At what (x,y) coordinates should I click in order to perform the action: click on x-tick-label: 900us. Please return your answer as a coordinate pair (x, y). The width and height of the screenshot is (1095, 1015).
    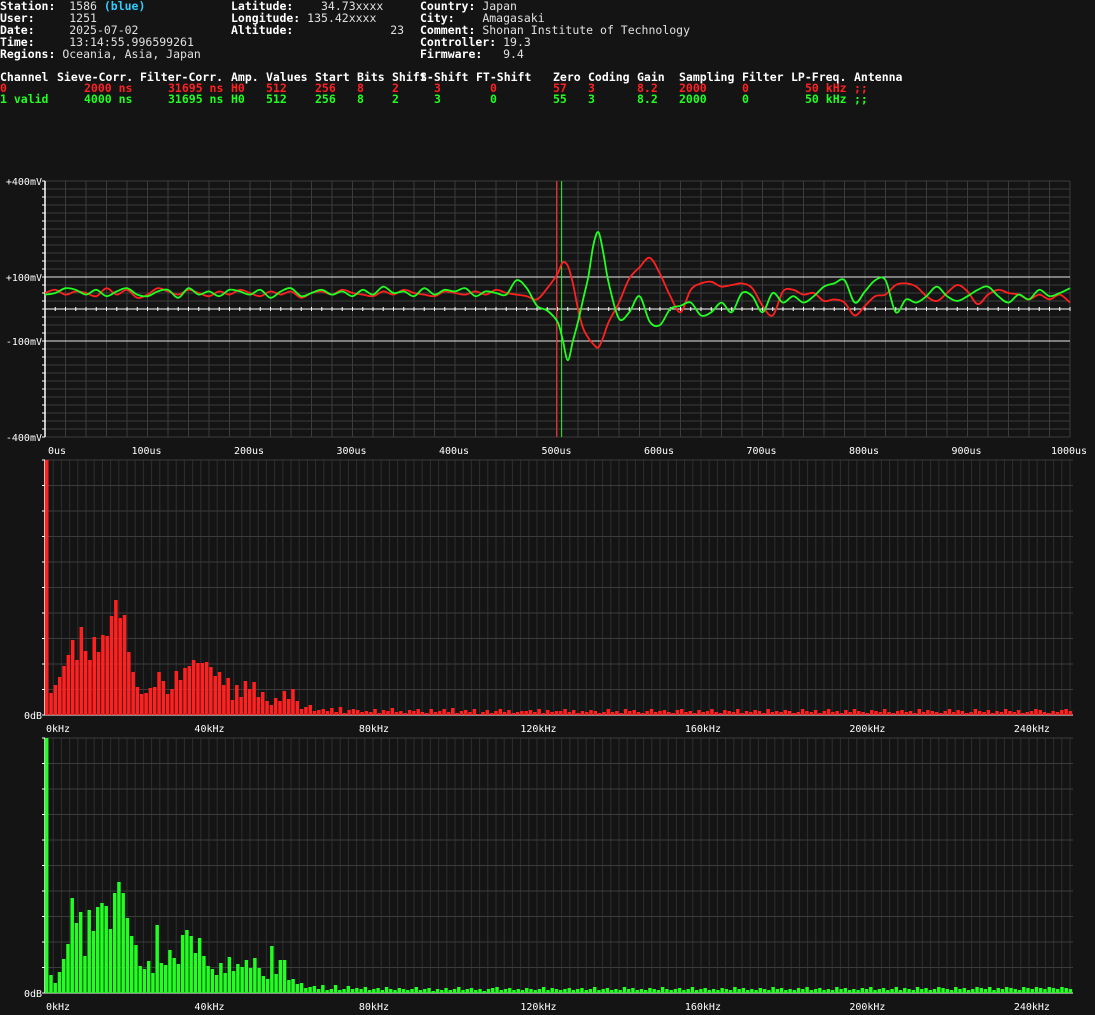
    Looking at the image, I should click on (966, 451).